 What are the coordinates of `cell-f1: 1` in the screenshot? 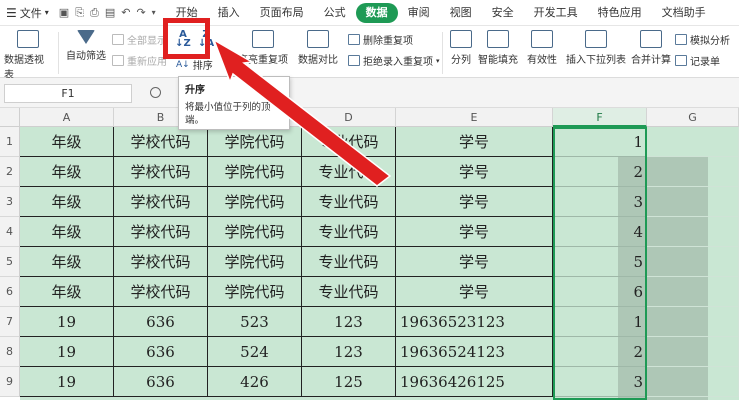 It's located at (600, 142).